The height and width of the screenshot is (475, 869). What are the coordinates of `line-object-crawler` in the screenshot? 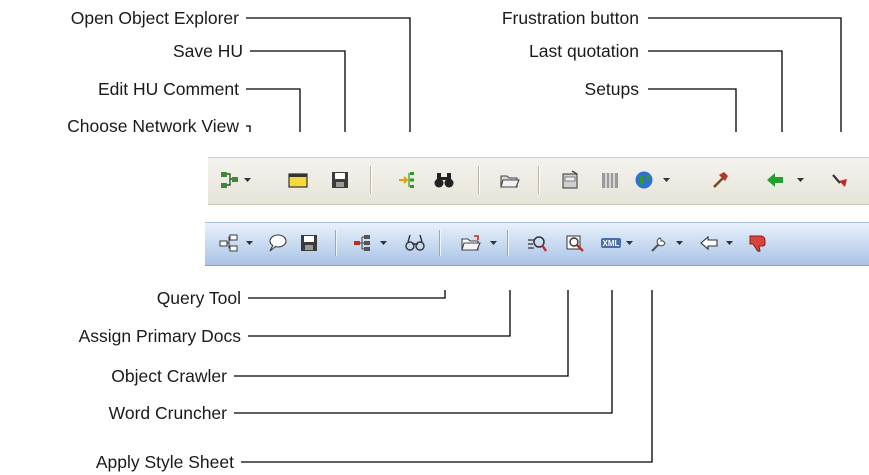 It's located at (401, 333).